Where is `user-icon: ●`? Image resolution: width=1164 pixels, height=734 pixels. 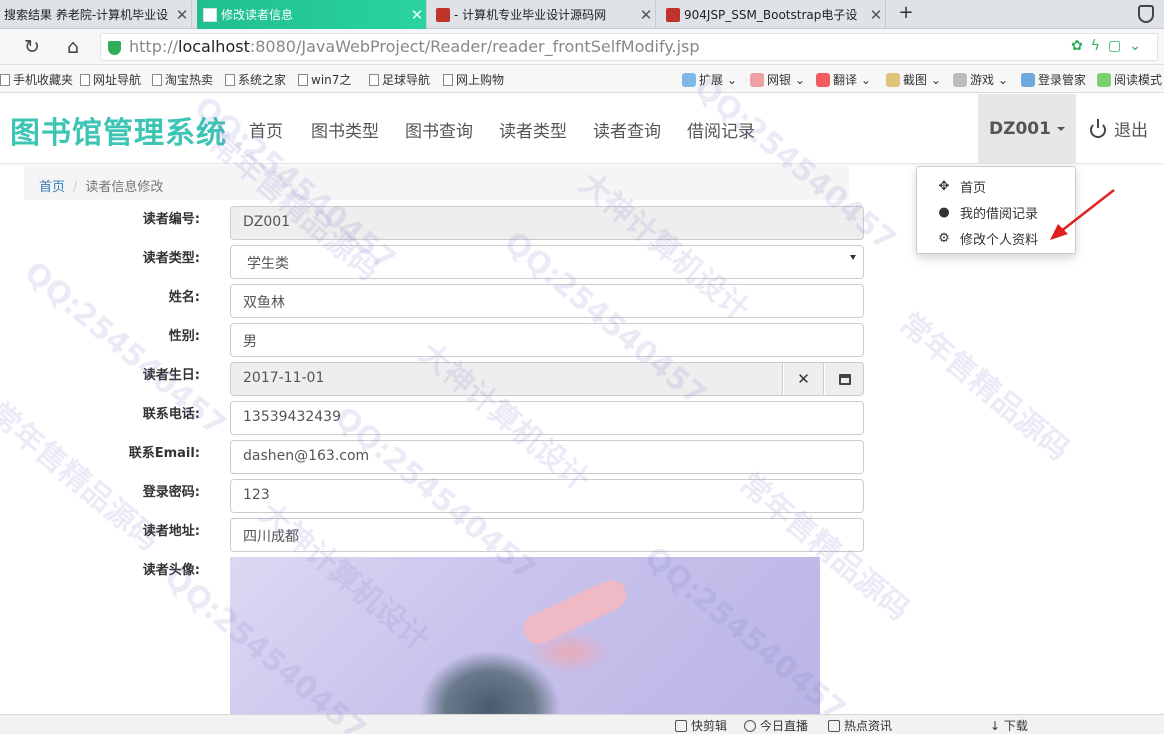
user-icon: ● is located at coordinates (944, 212).